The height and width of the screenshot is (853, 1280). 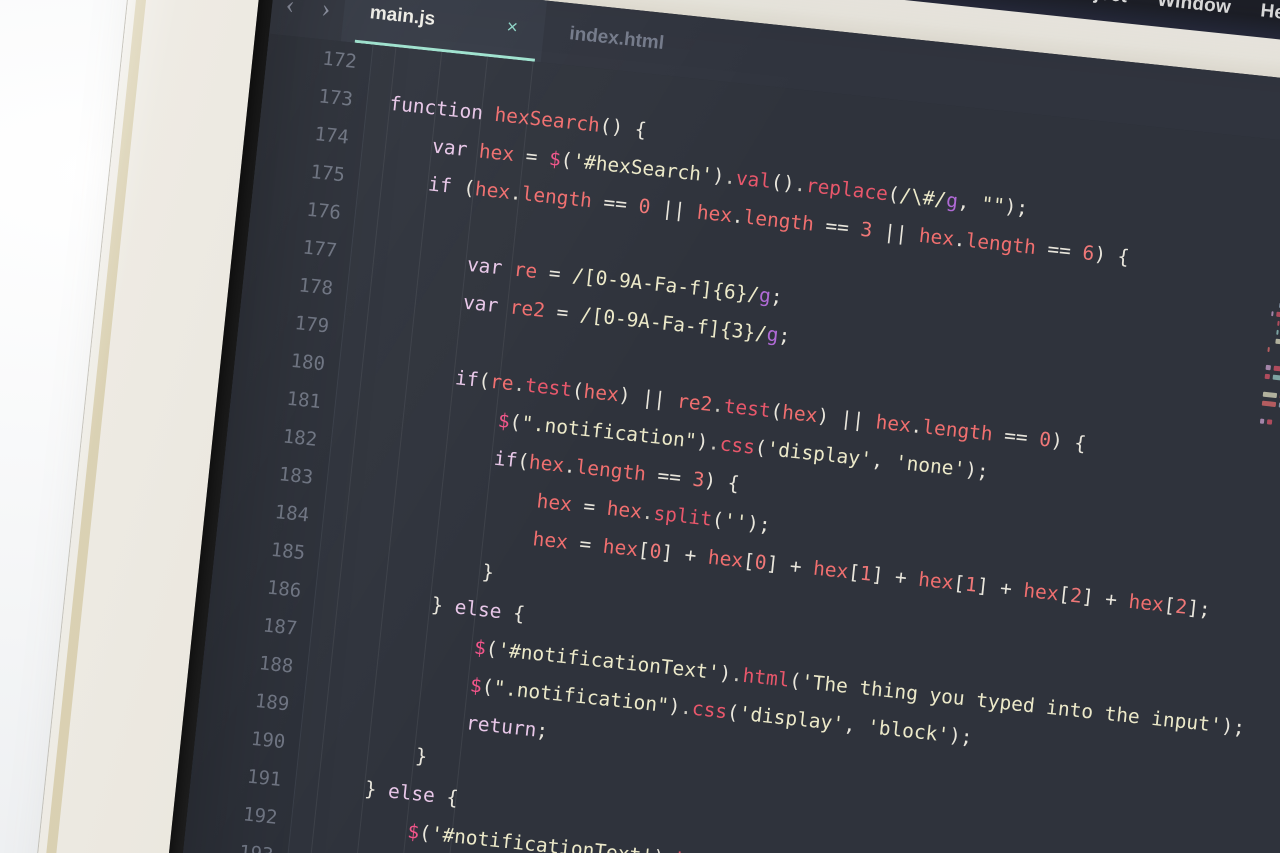 I want to click on minimap-row, so click(x=1265, y=428).